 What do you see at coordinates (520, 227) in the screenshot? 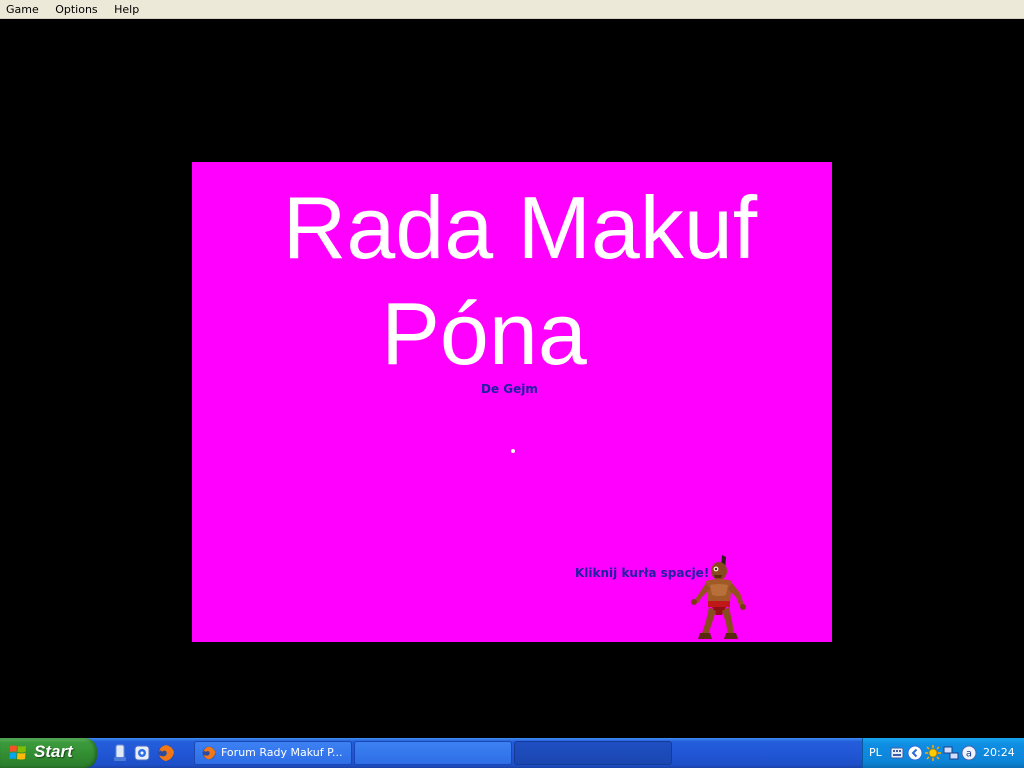
I see `game-title-line1: Rada Makuf` at bounding box center [520, 227].